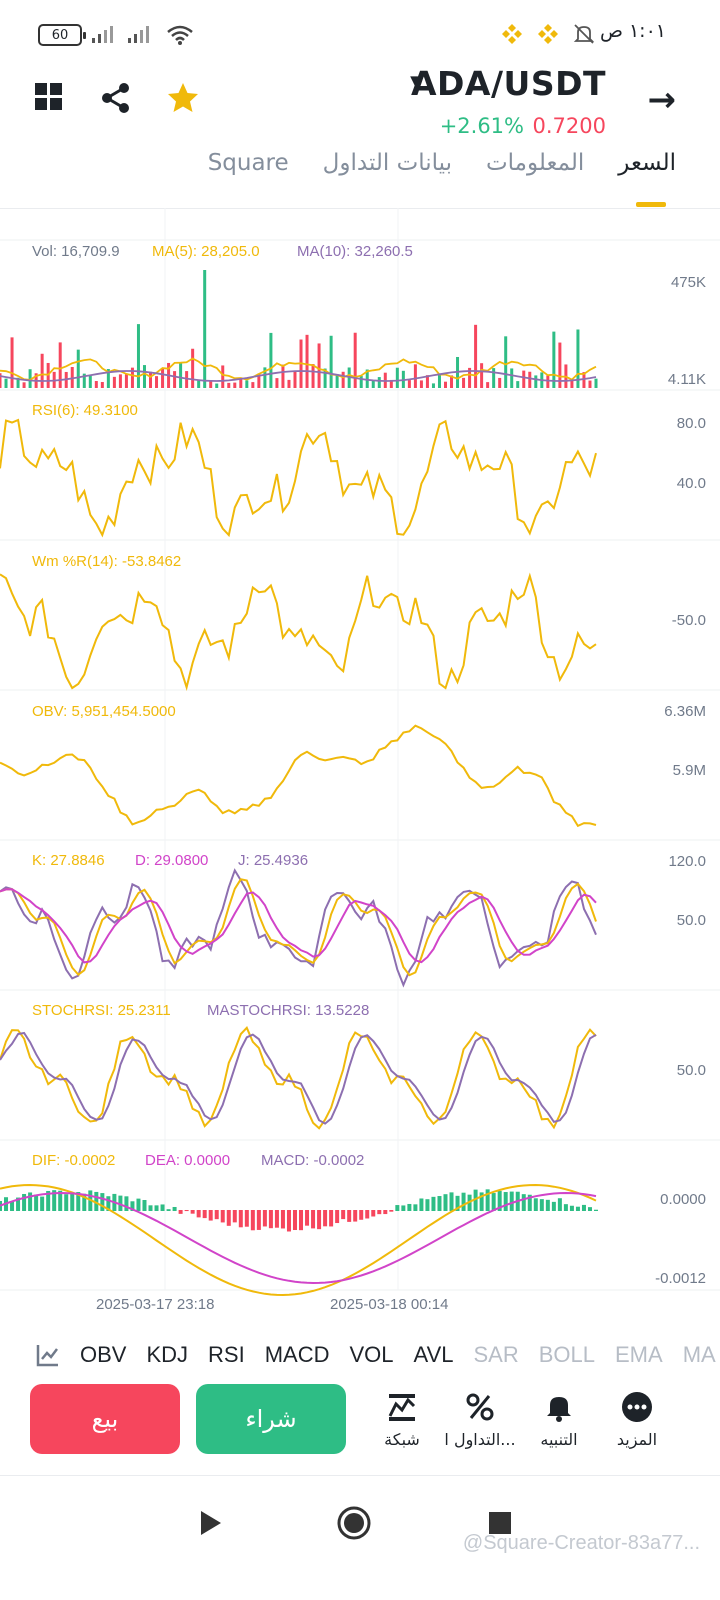  I want to click on grid-trading-icon, so click(402, 1407).